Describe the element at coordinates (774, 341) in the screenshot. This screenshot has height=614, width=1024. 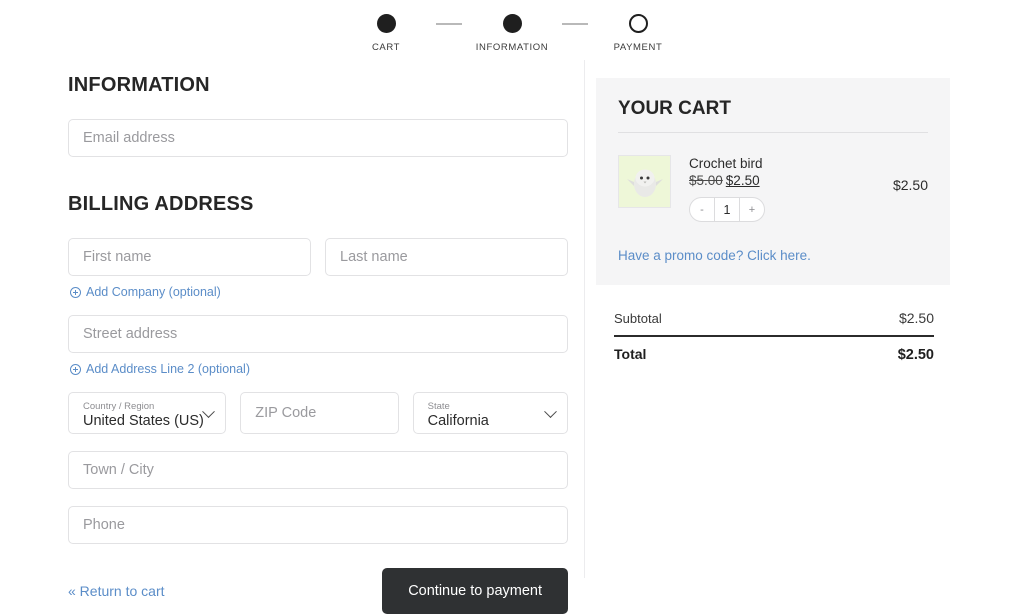
I see `order-totals: Subtotal $2.50 Total $2.50` at that location.